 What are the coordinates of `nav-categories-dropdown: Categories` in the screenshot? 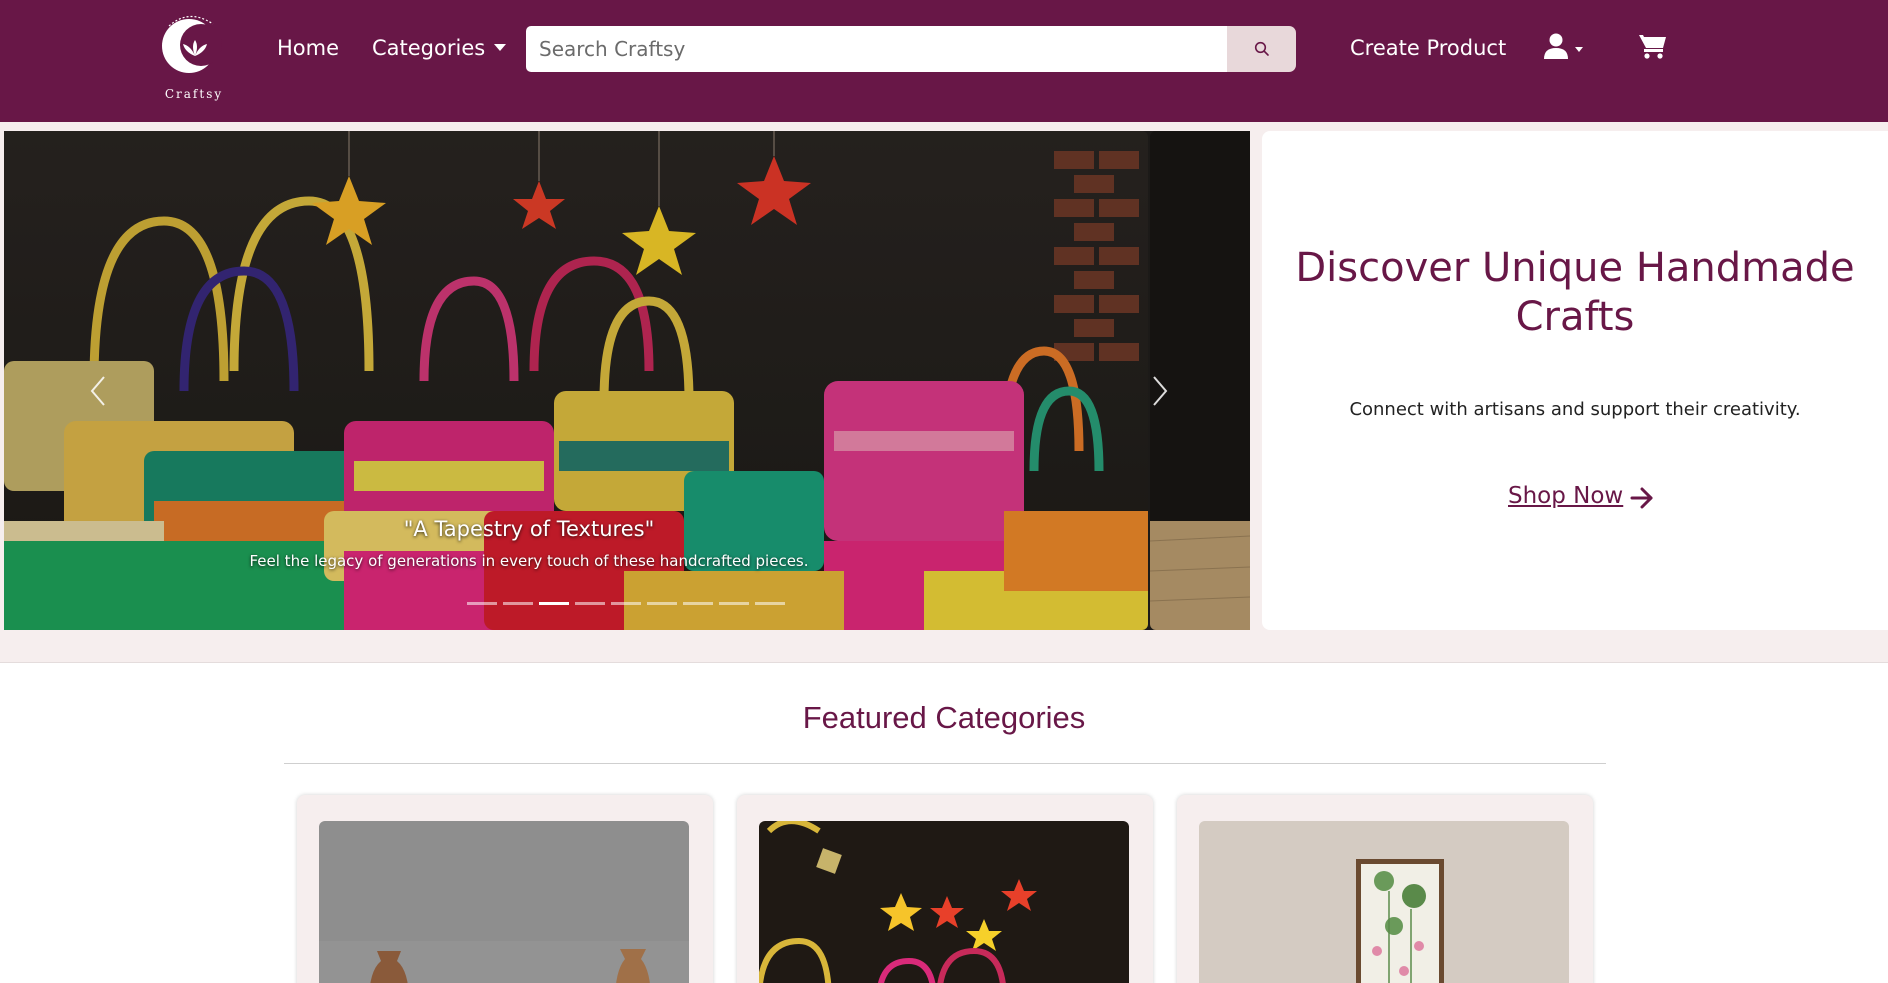 It's located at (439, 48).